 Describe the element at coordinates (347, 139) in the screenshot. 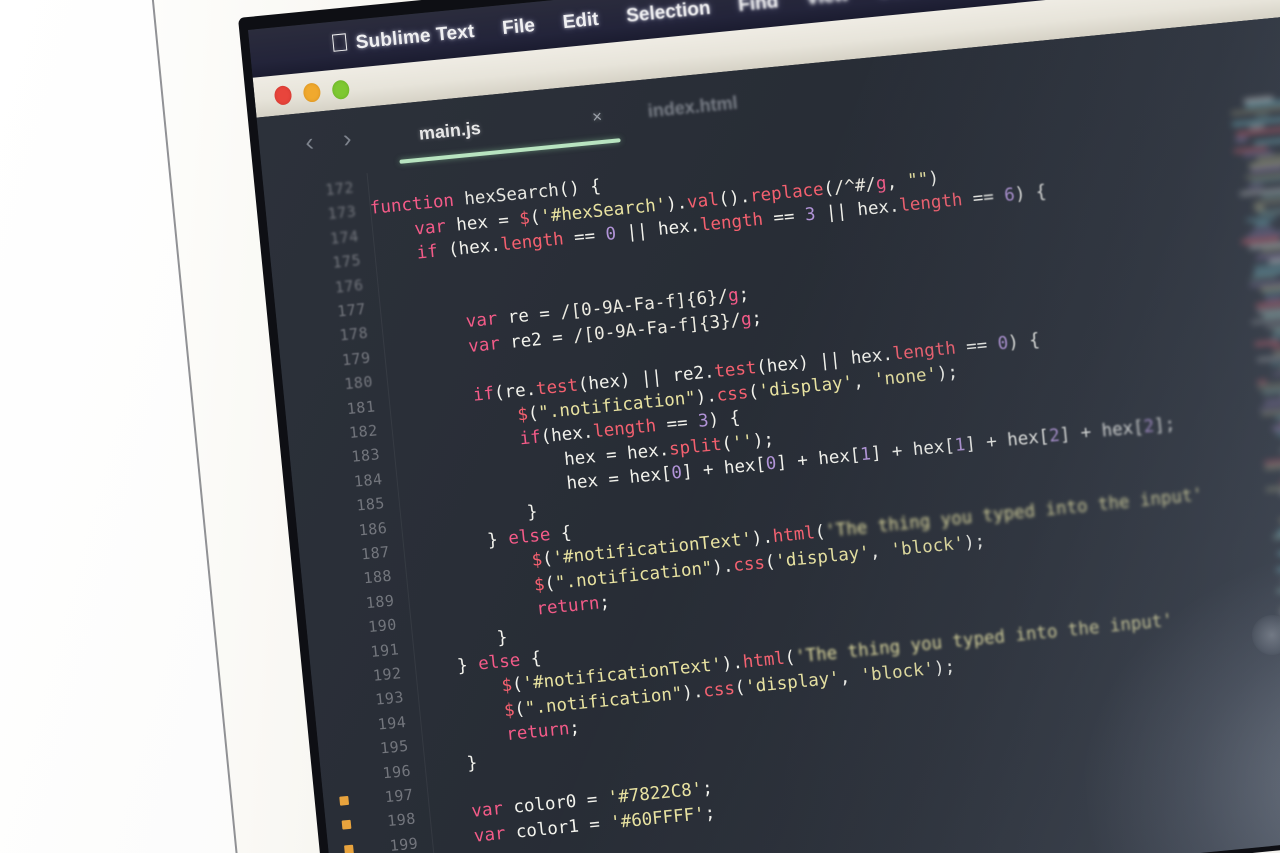

I see `nav-forward-icon: ›` at that location.